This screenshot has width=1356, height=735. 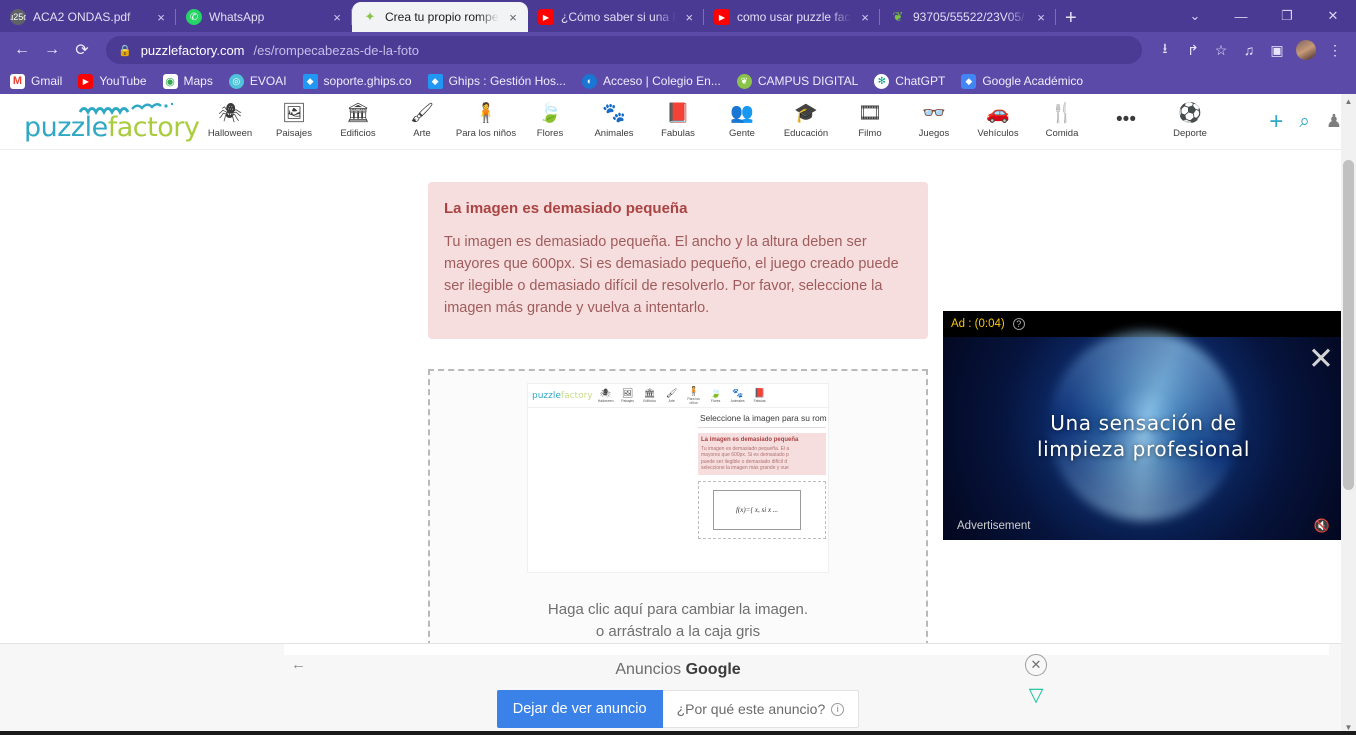 What do you see at coordinates (237, 17) in the screenshot?
I see `tab-title: WhatsApp` at bounding box center [237, 17].